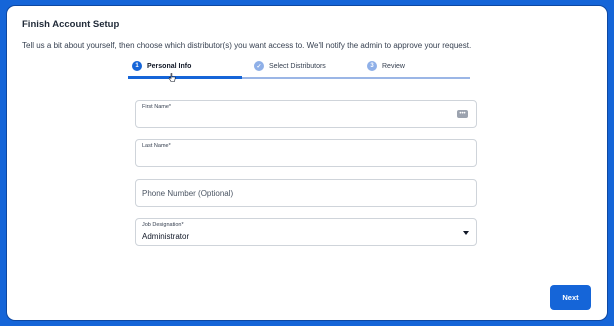 The image size is (614, 326). What do you see at coordinates (163, 225) in the screenshot?
I see `job-designation-label: Job Designation*` at bounding box center [163, 225].